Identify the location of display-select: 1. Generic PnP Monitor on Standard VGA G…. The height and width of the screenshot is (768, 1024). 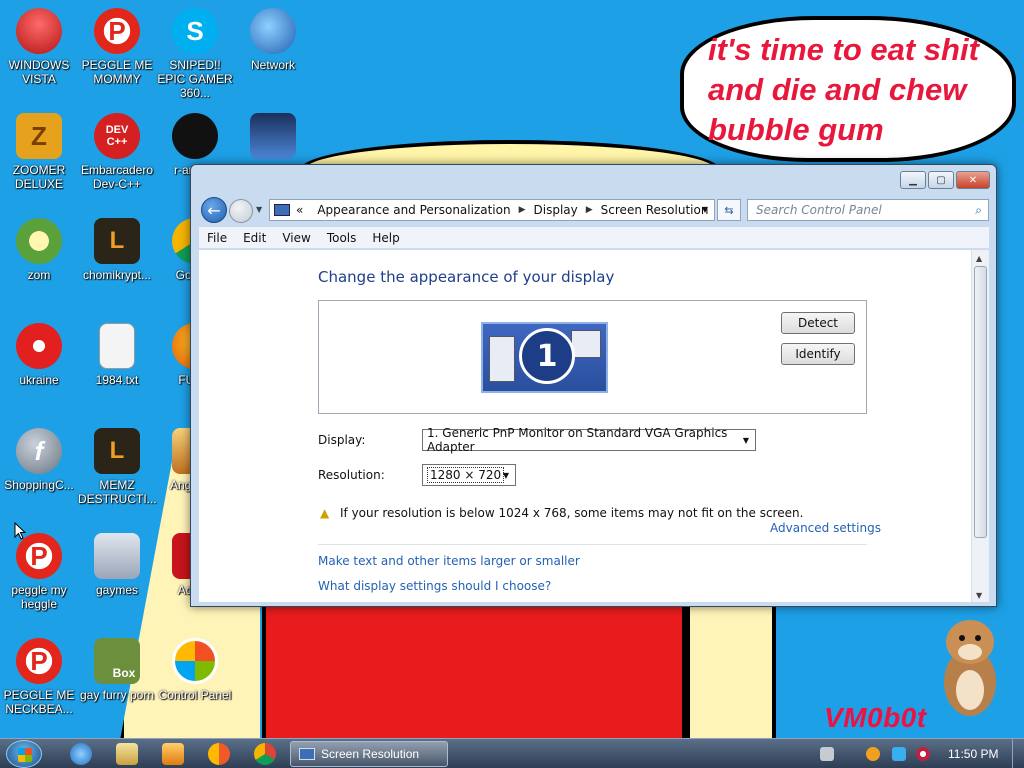
(589, 440).